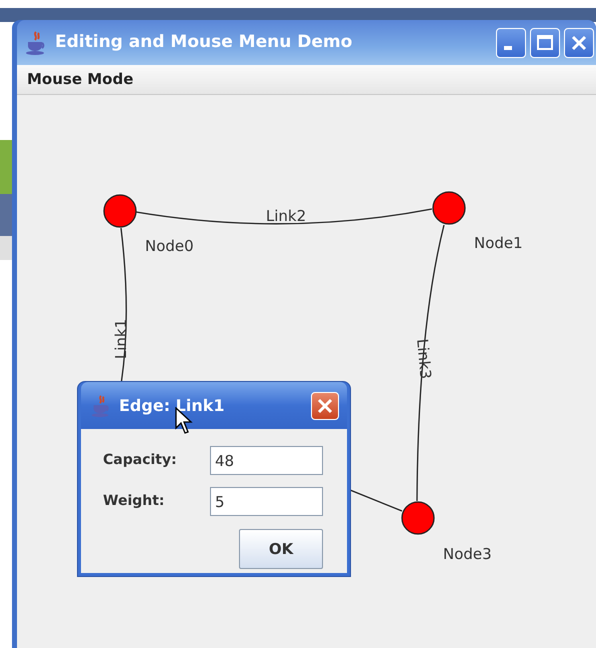 Image resolution: width=596 pixels, height=648 pixels. I want to click on node-label: Node1, so click(498, 243).